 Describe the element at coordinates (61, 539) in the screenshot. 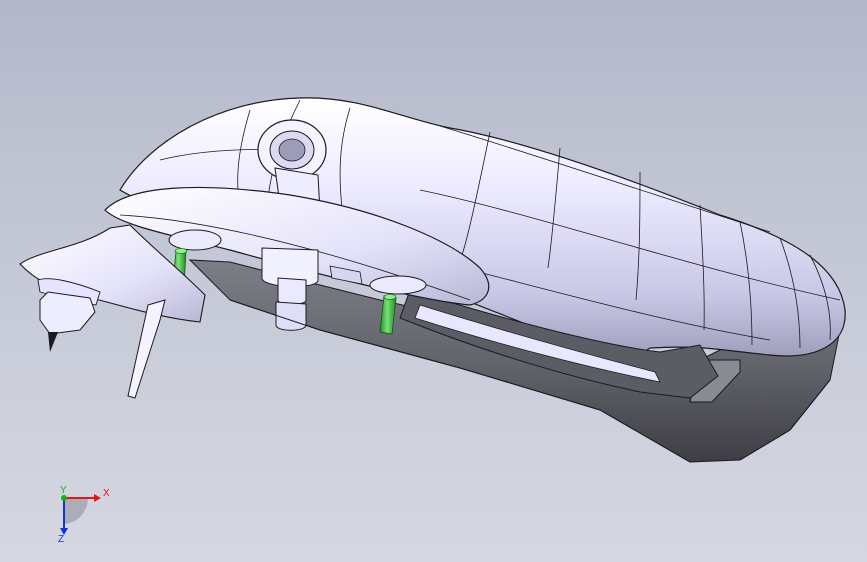

I see `triad-z-label: Z` at that location.